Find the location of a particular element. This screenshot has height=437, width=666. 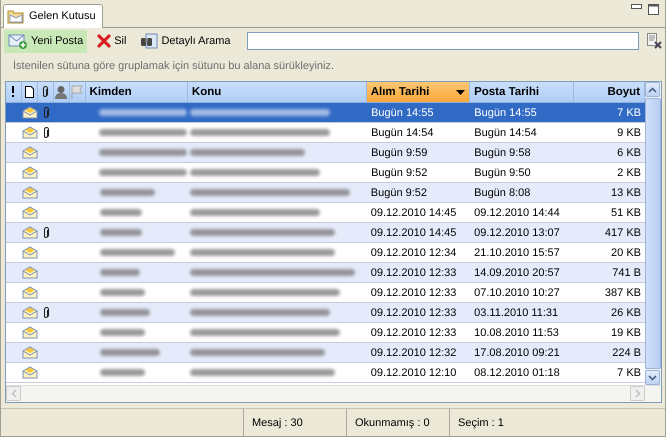

scroll-down-button is located at coordinates (652, 378).